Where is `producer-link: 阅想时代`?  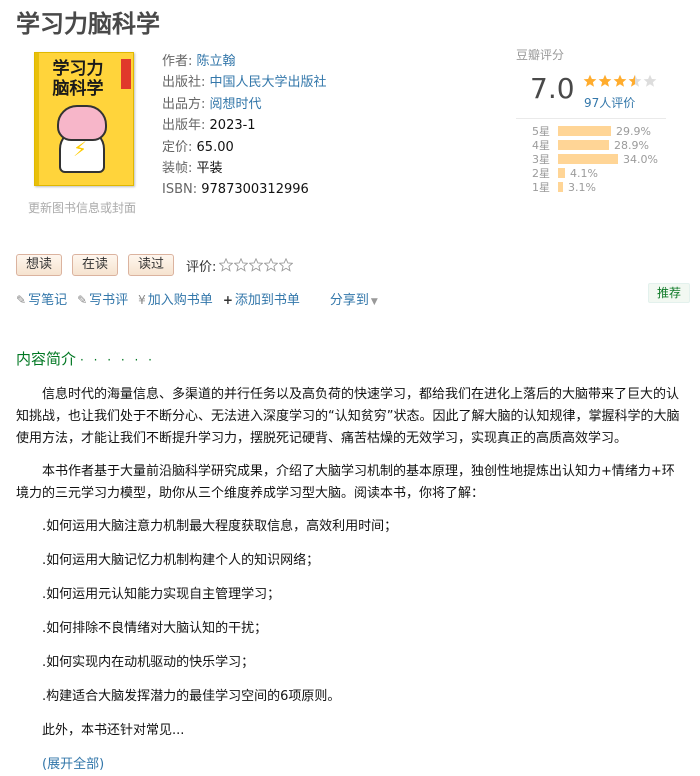 producer-link: 阅想时代 is located at coordinates (236, 104).